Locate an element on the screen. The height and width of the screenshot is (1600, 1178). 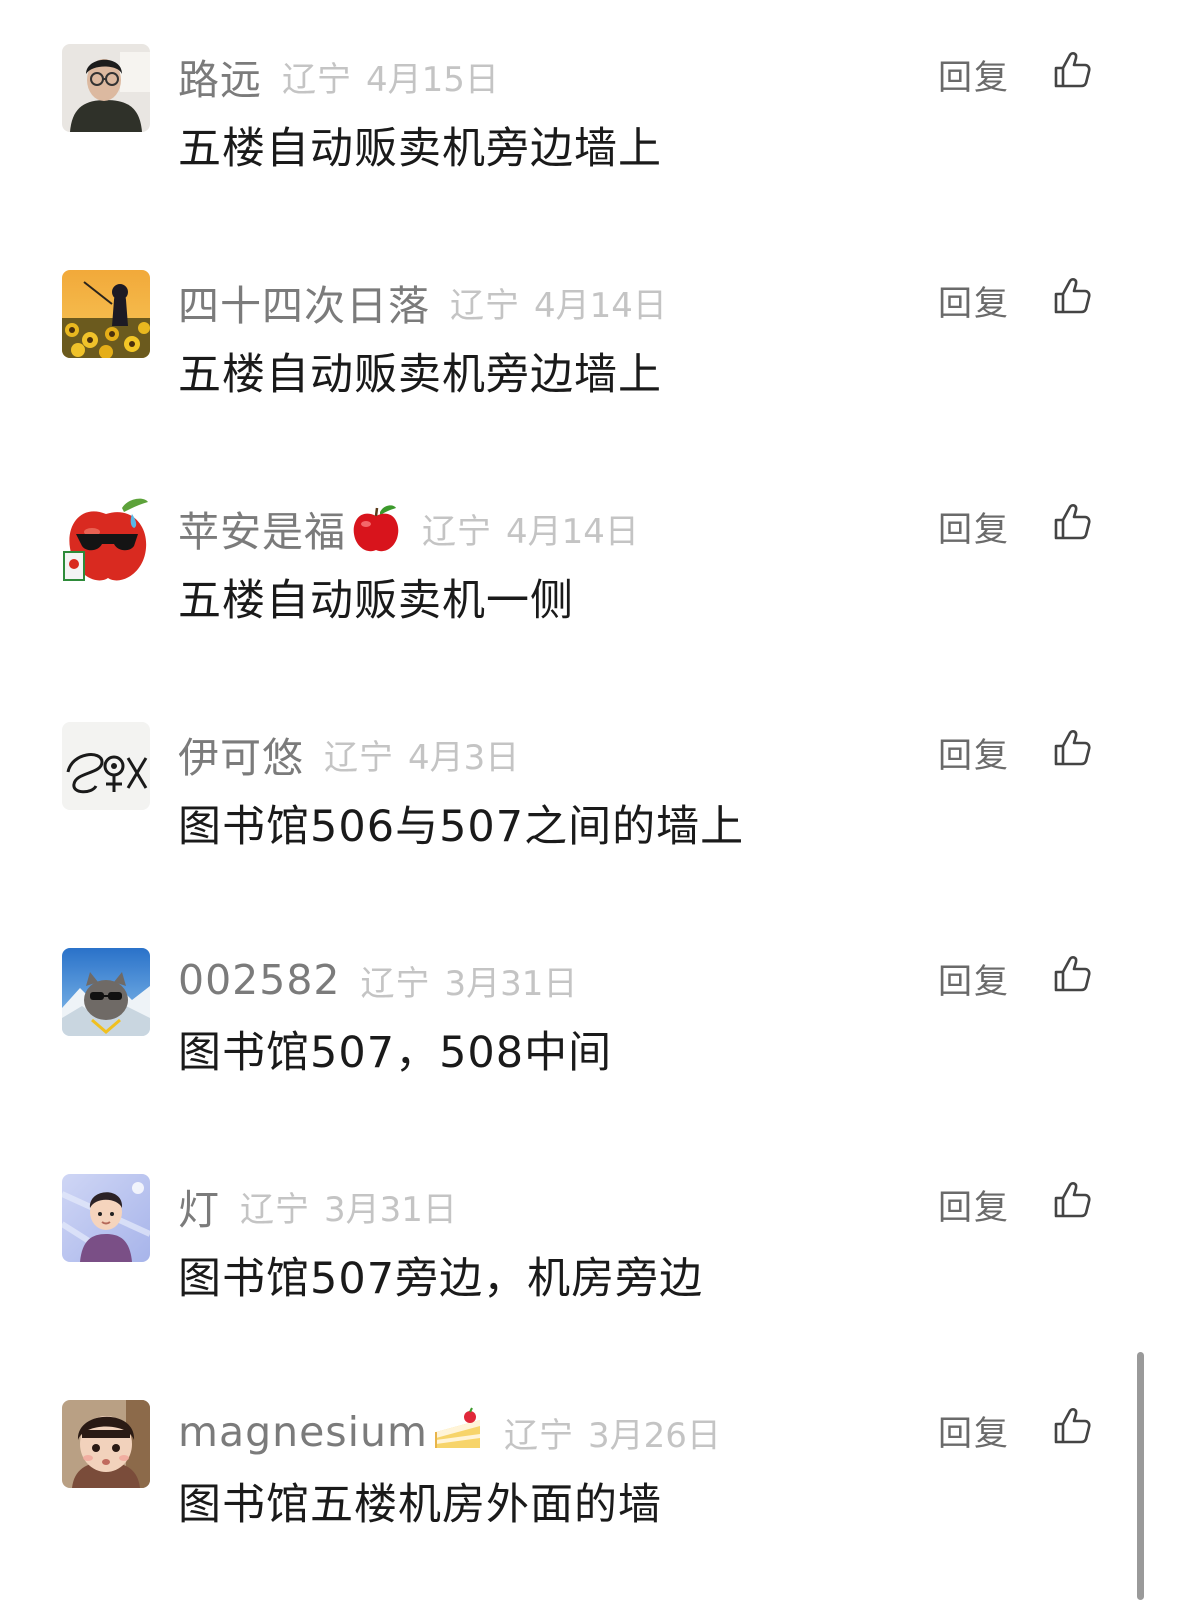
username: 伊可悠 is located at coordinates (241, 754).